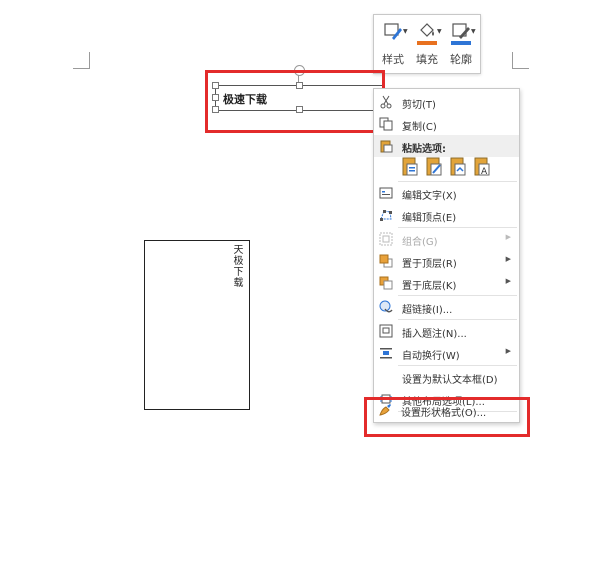 The image size is (600, 573). What do you see at coordinates (461, 59) in the screenshot?
I see `outline-label: 轮廓` at bounding box center [461, 59].